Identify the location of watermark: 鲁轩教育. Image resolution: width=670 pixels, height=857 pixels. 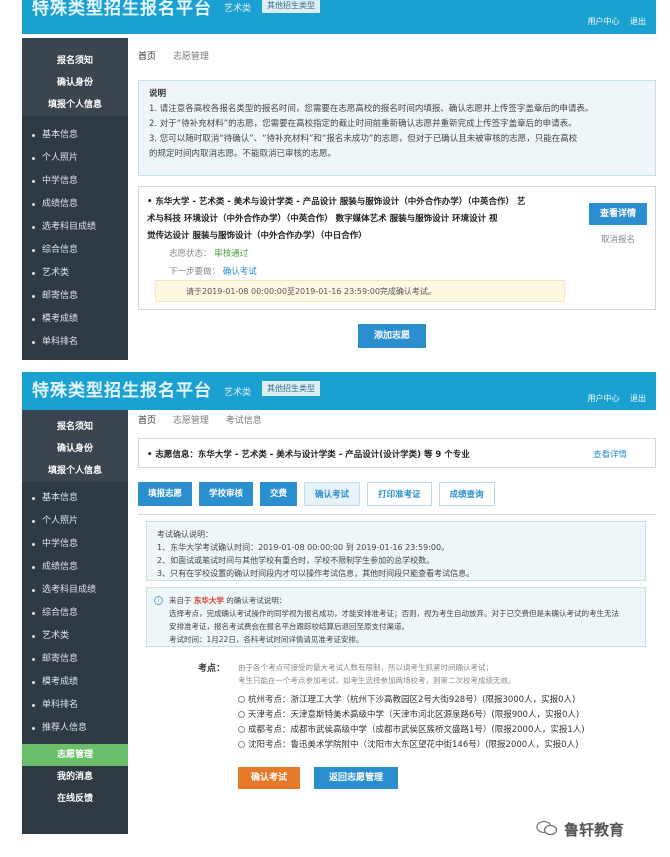
(594, 829).